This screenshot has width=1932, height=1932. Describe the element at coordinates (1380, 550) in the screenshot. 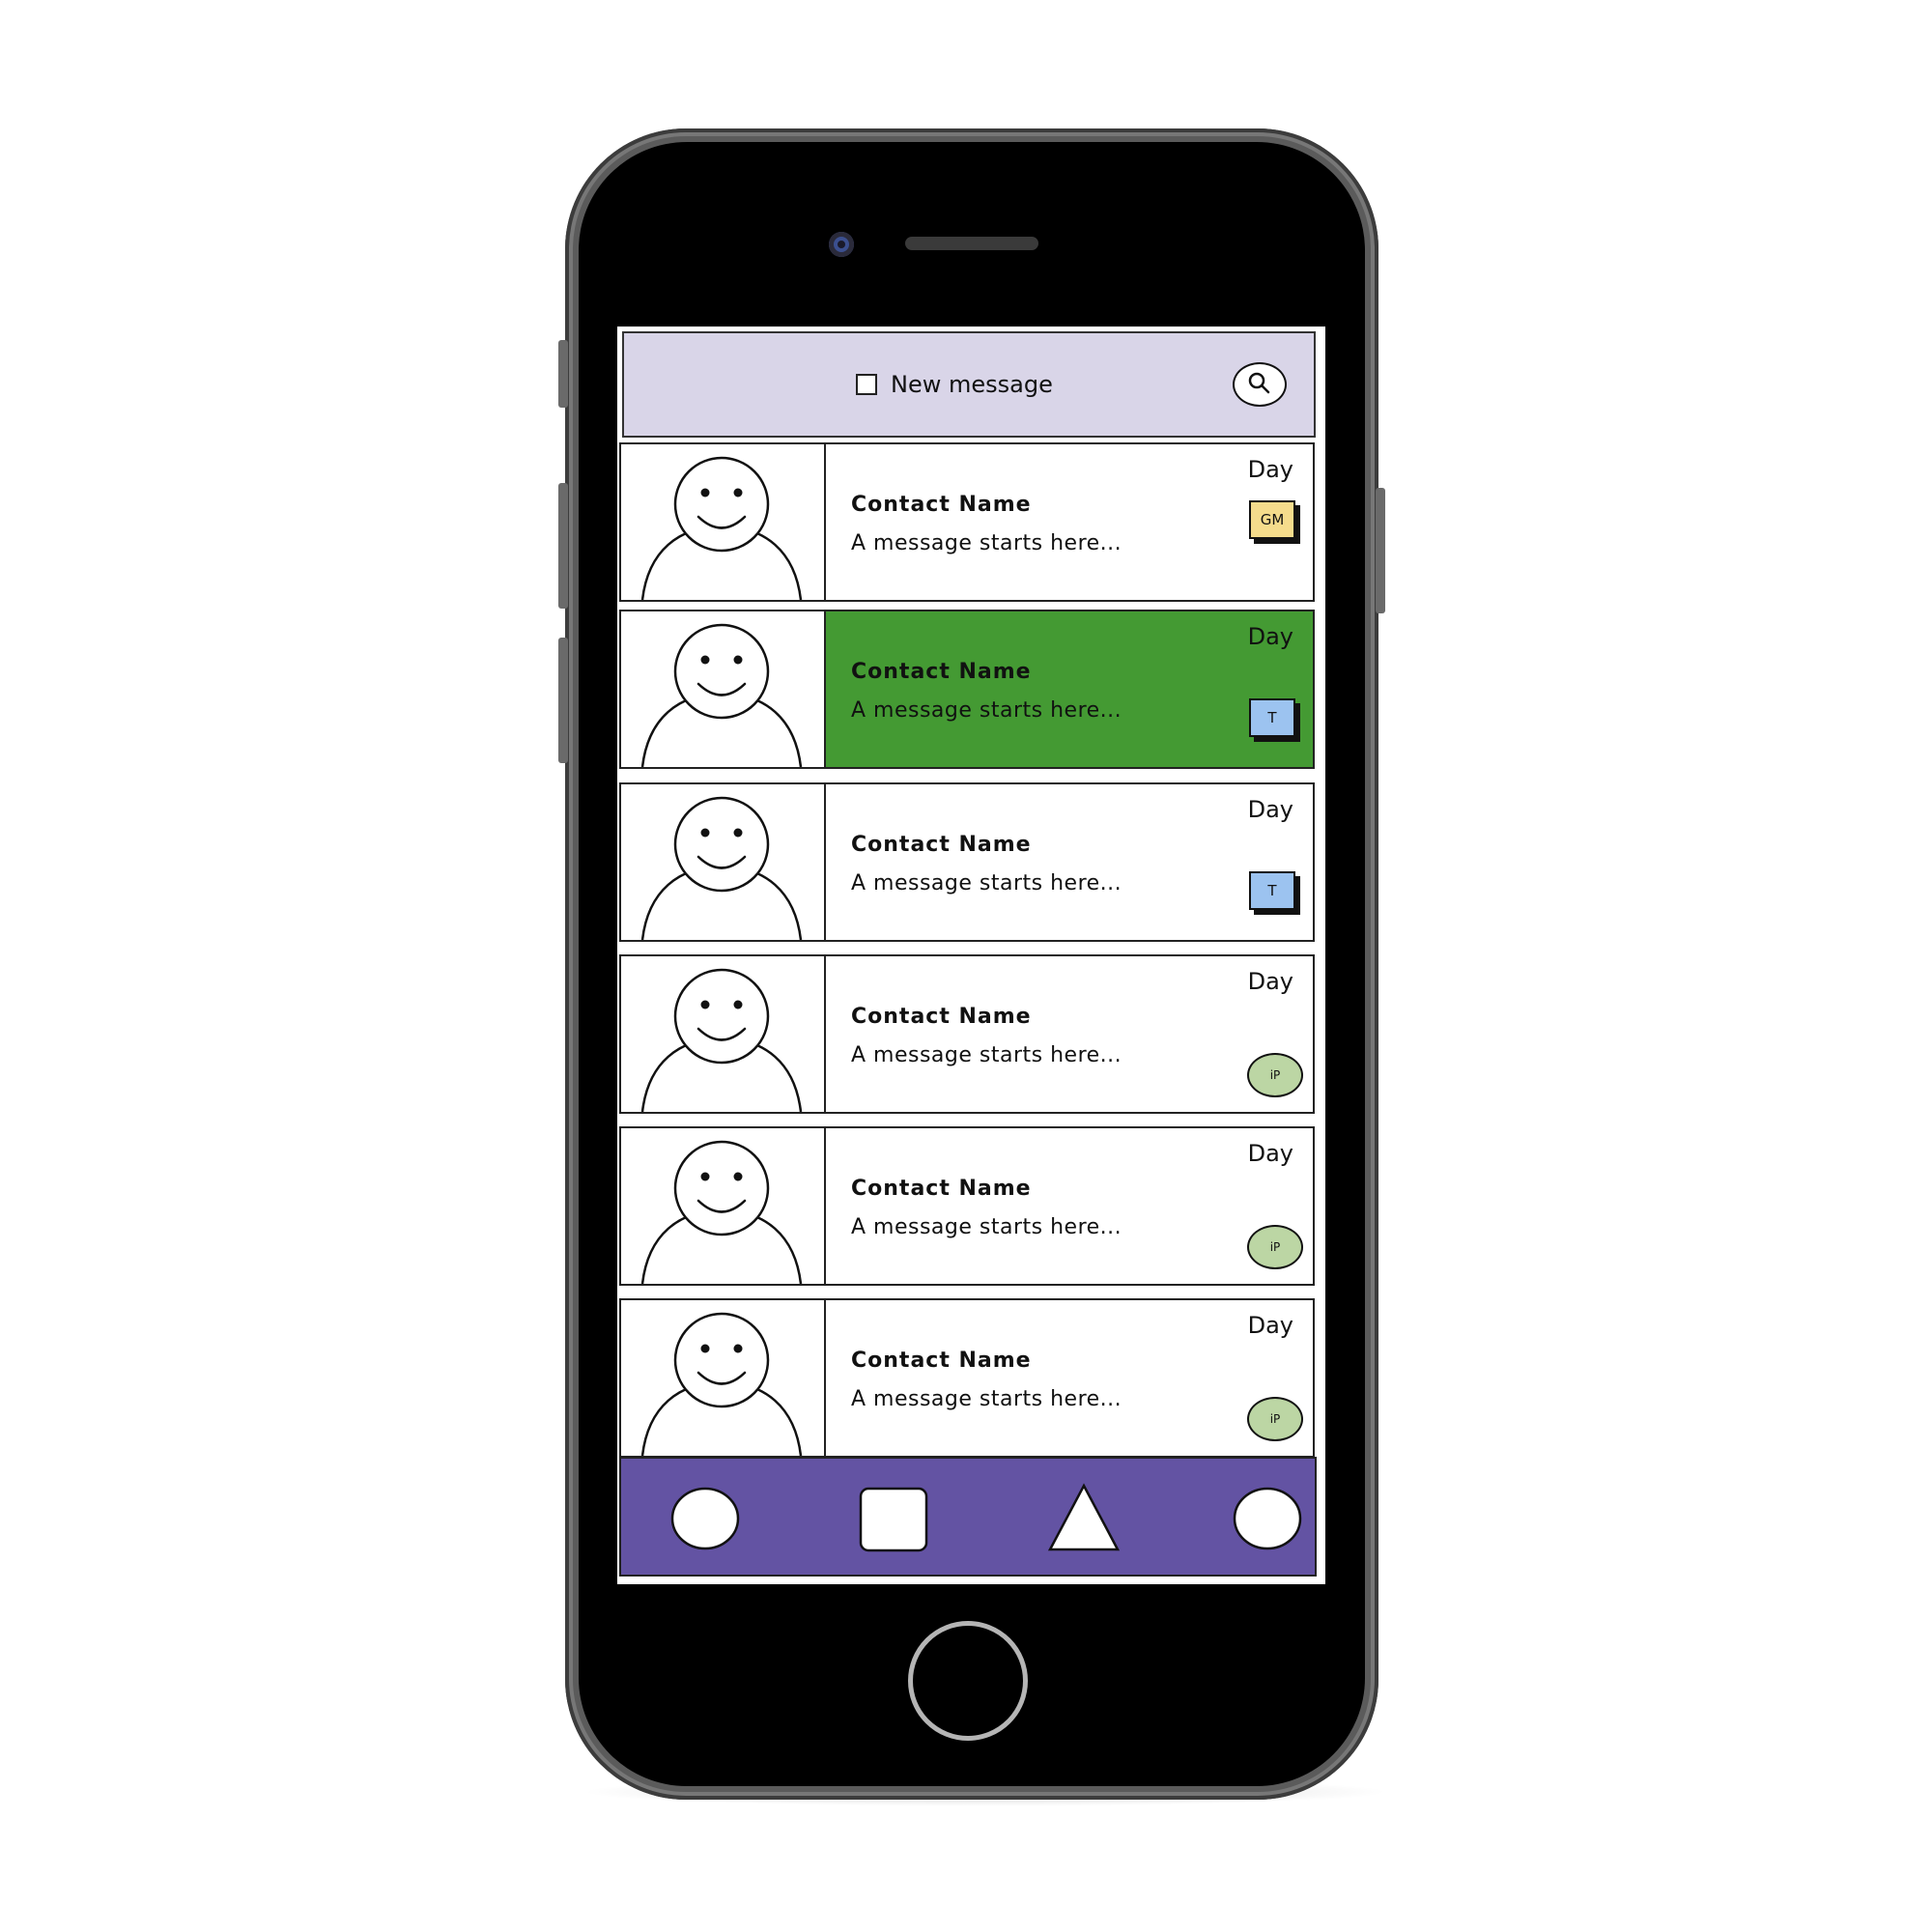

I see `power-button` at that location.